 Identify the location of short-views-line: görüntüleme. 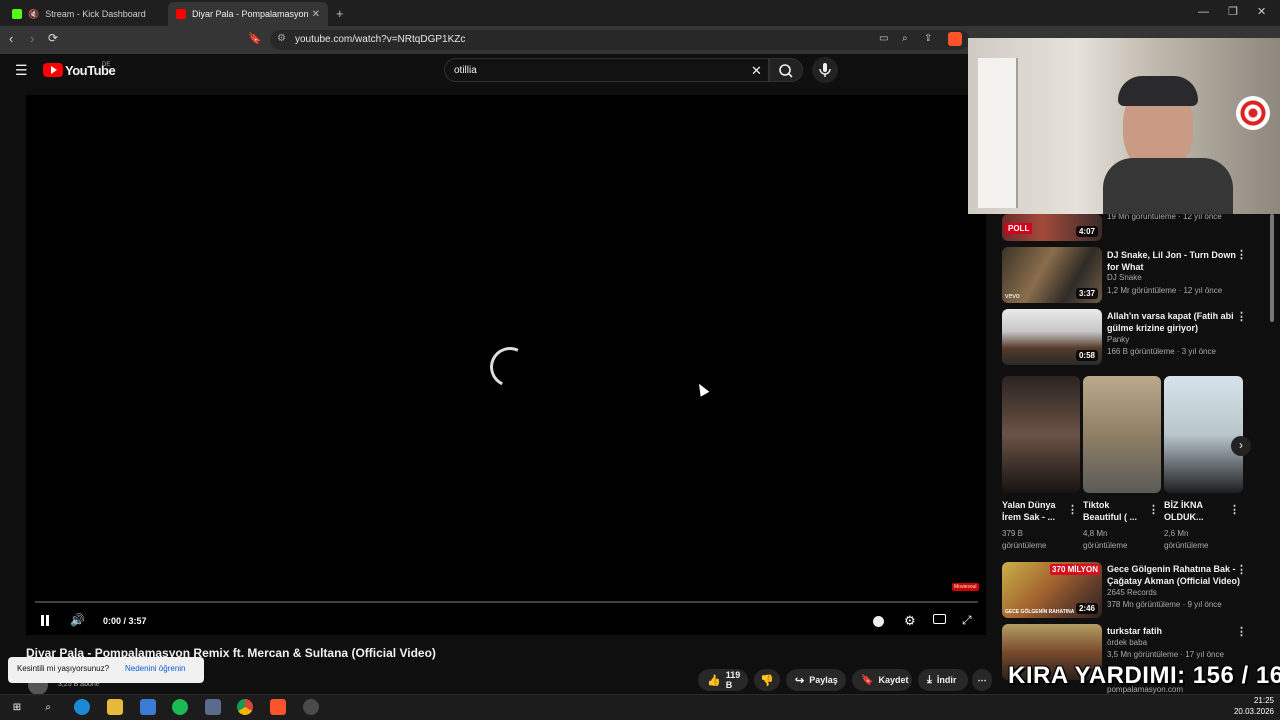
(1186, 545).